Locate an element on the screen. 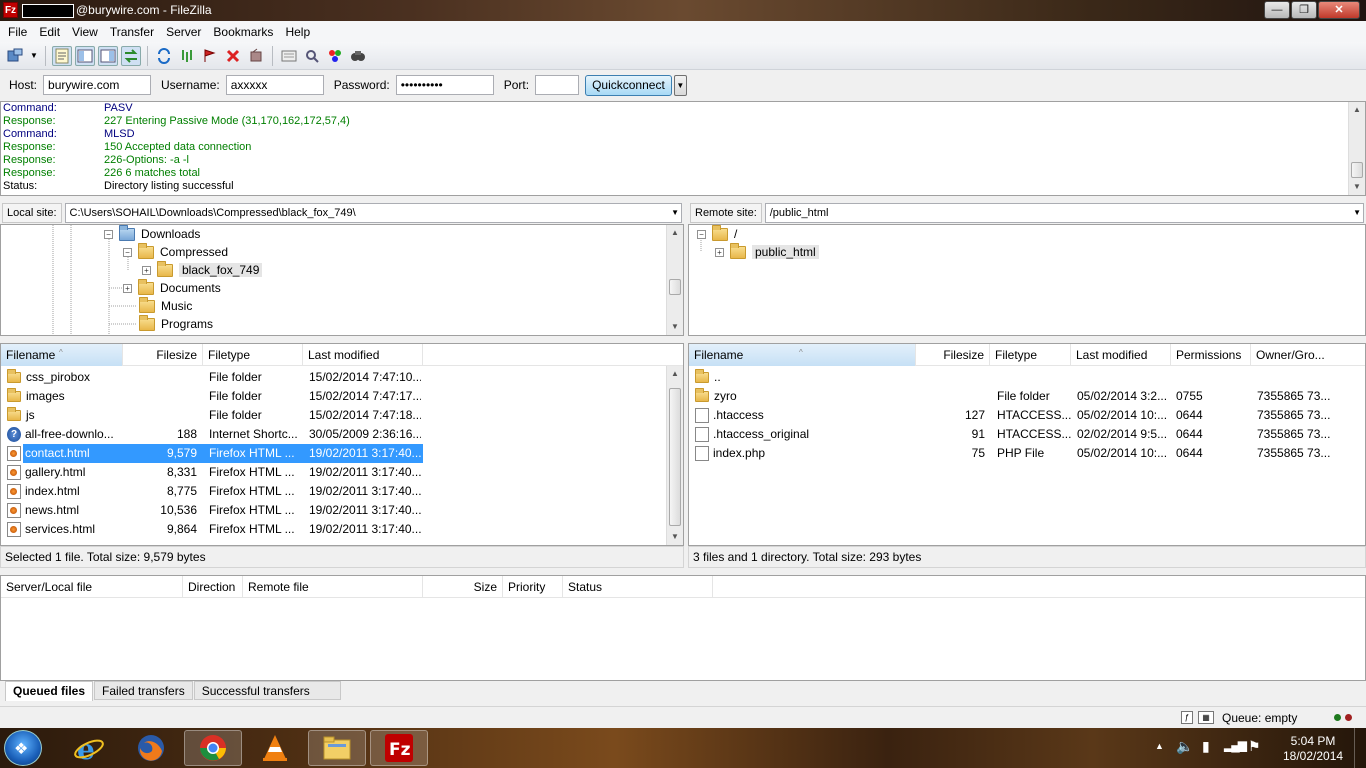  directory-listing-filters-icon is located at coordinates (210, 56).